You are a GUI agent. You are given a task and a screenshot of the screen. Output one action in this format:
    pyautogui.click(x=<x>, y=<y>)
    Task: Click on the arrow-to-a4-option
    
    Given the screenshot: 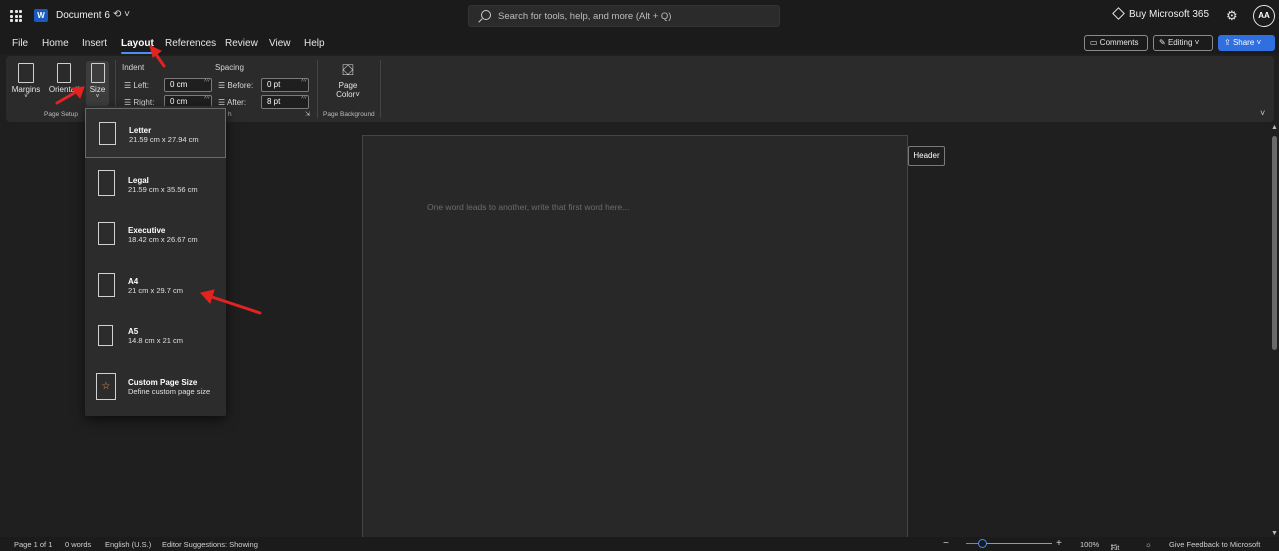 What is the action you would take?
    pyautogui.click(x=231, y=302)
    